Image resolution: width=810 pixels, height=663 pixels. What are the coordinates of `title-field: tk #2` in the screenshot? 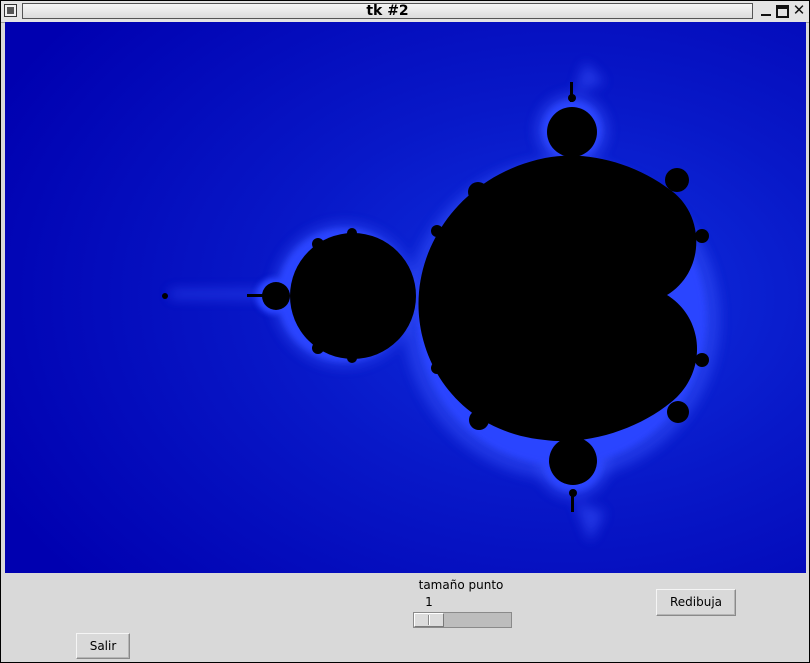 It's located at (387, 11).